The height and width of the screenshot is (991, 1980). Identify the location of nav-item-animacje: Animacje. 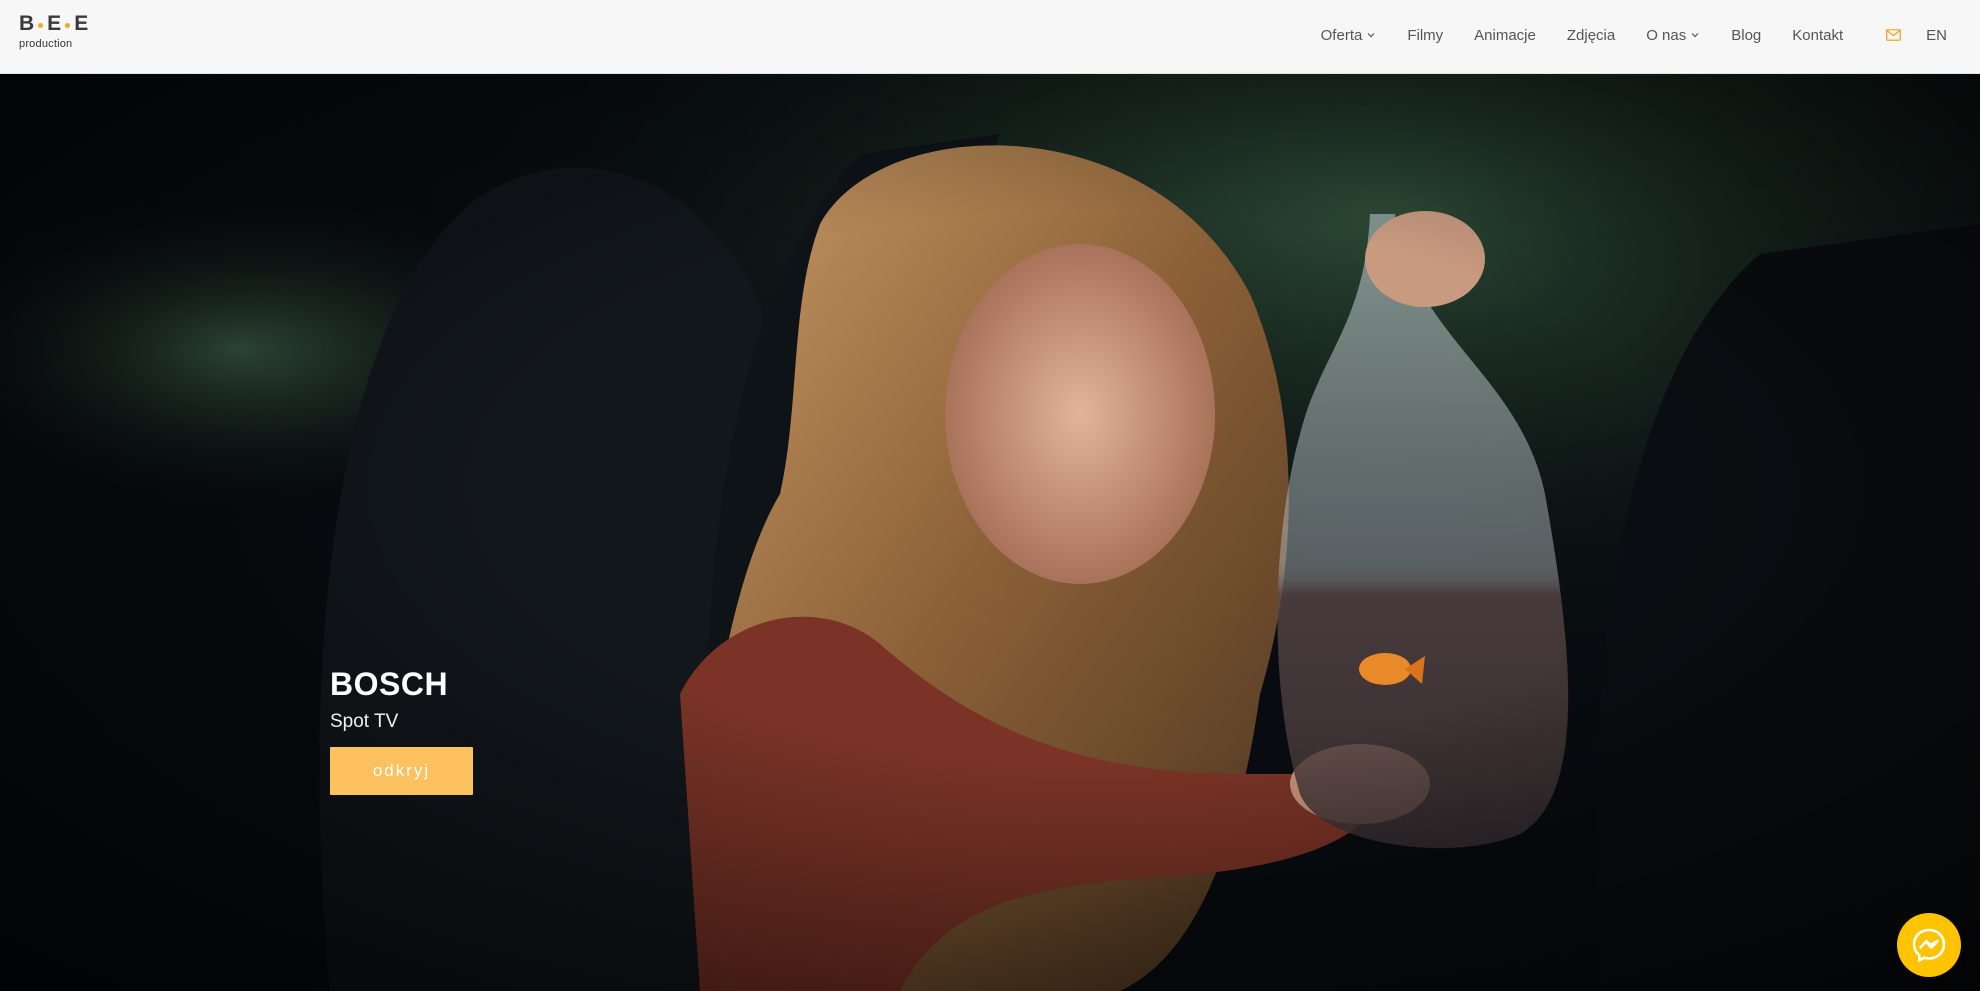
(1505, 35).